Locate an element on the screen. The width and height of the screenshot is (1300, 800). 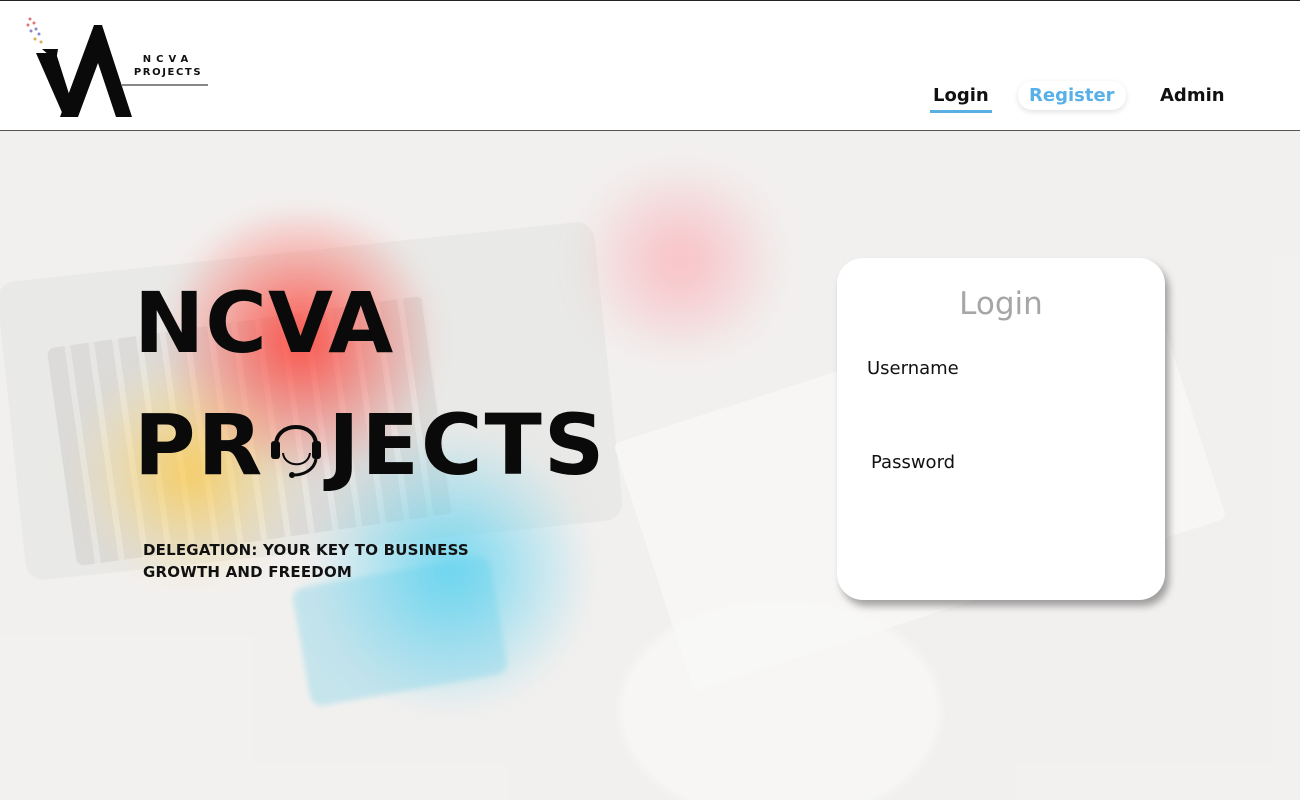
password-input is located at coordinates (1003, 501).